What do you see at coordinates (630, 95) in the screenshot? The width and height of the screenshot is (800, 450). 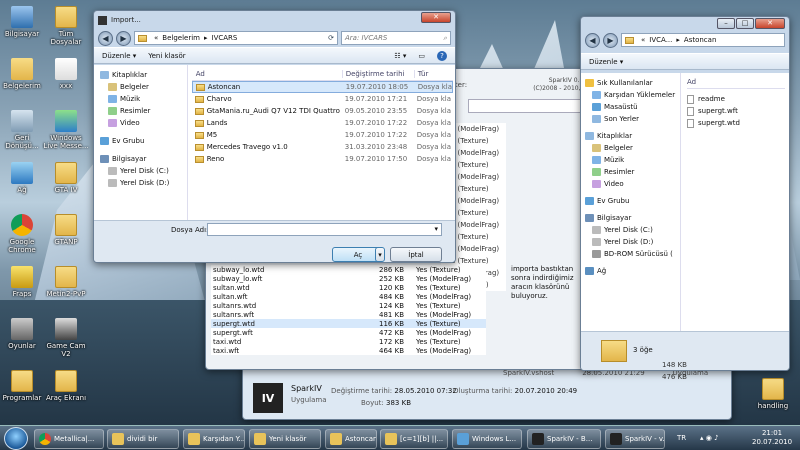 I see `nav-item-1: Karşıdan Yüklemeler` at bounding box center [630, 95].